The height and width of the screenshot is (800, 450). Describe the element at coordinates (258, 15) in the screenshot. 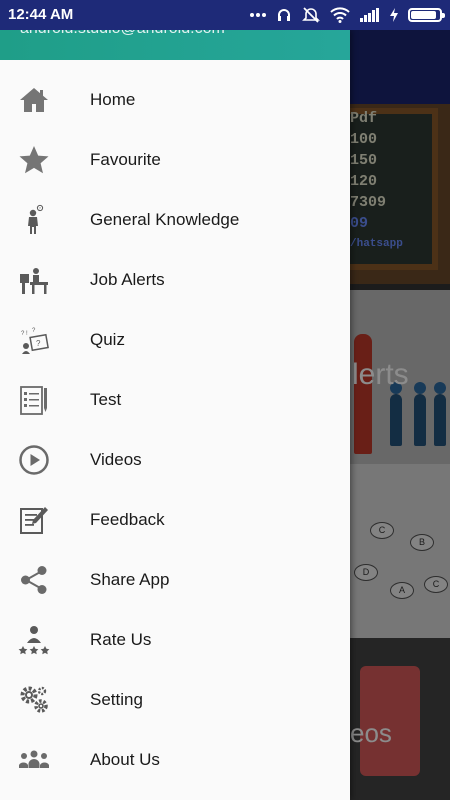

I see `more-dots-icon` at that location.